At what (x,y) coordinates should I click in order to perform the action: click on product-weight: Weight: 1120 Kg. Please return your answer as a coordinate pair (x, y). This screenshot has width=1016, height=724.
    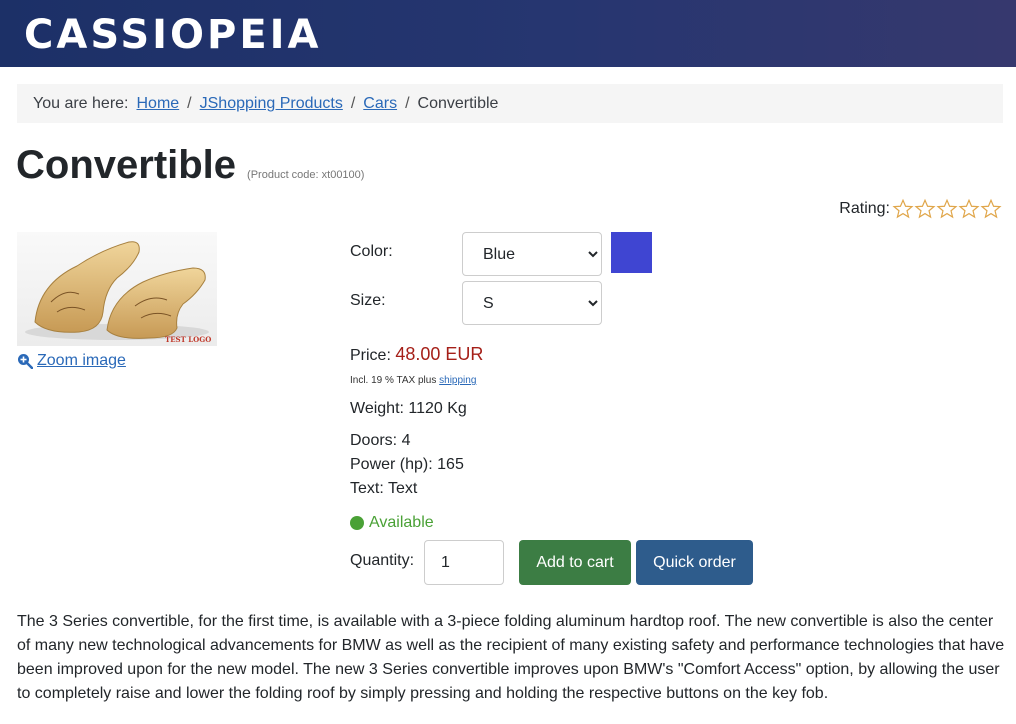
    Looking at the image, I should click on (408, 408).